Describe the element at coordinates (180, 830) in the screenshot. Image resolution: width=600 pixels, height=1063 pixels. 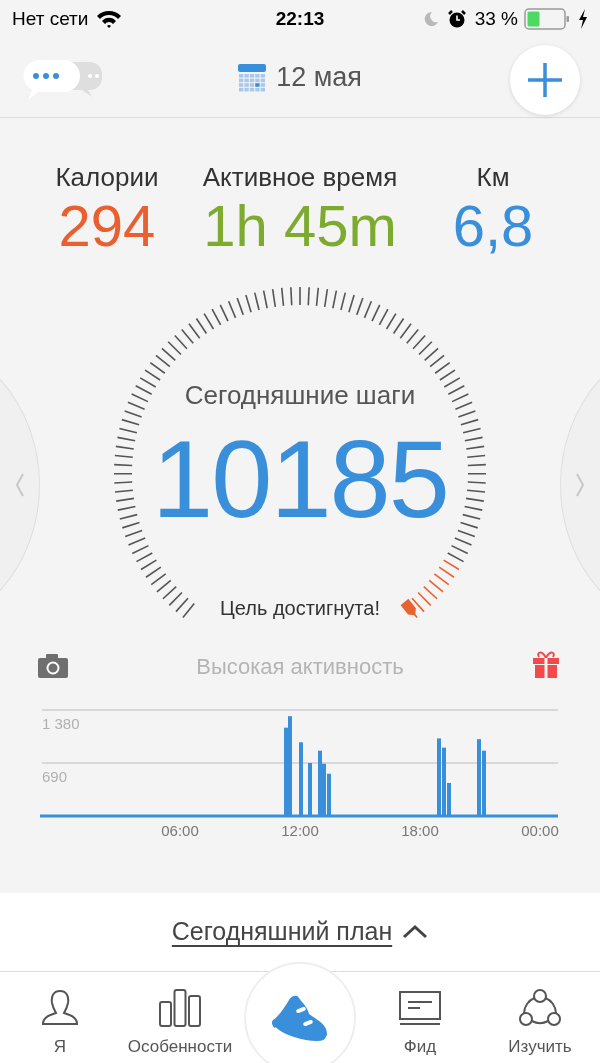
I see `x-tick-label: 06:00` at that location.